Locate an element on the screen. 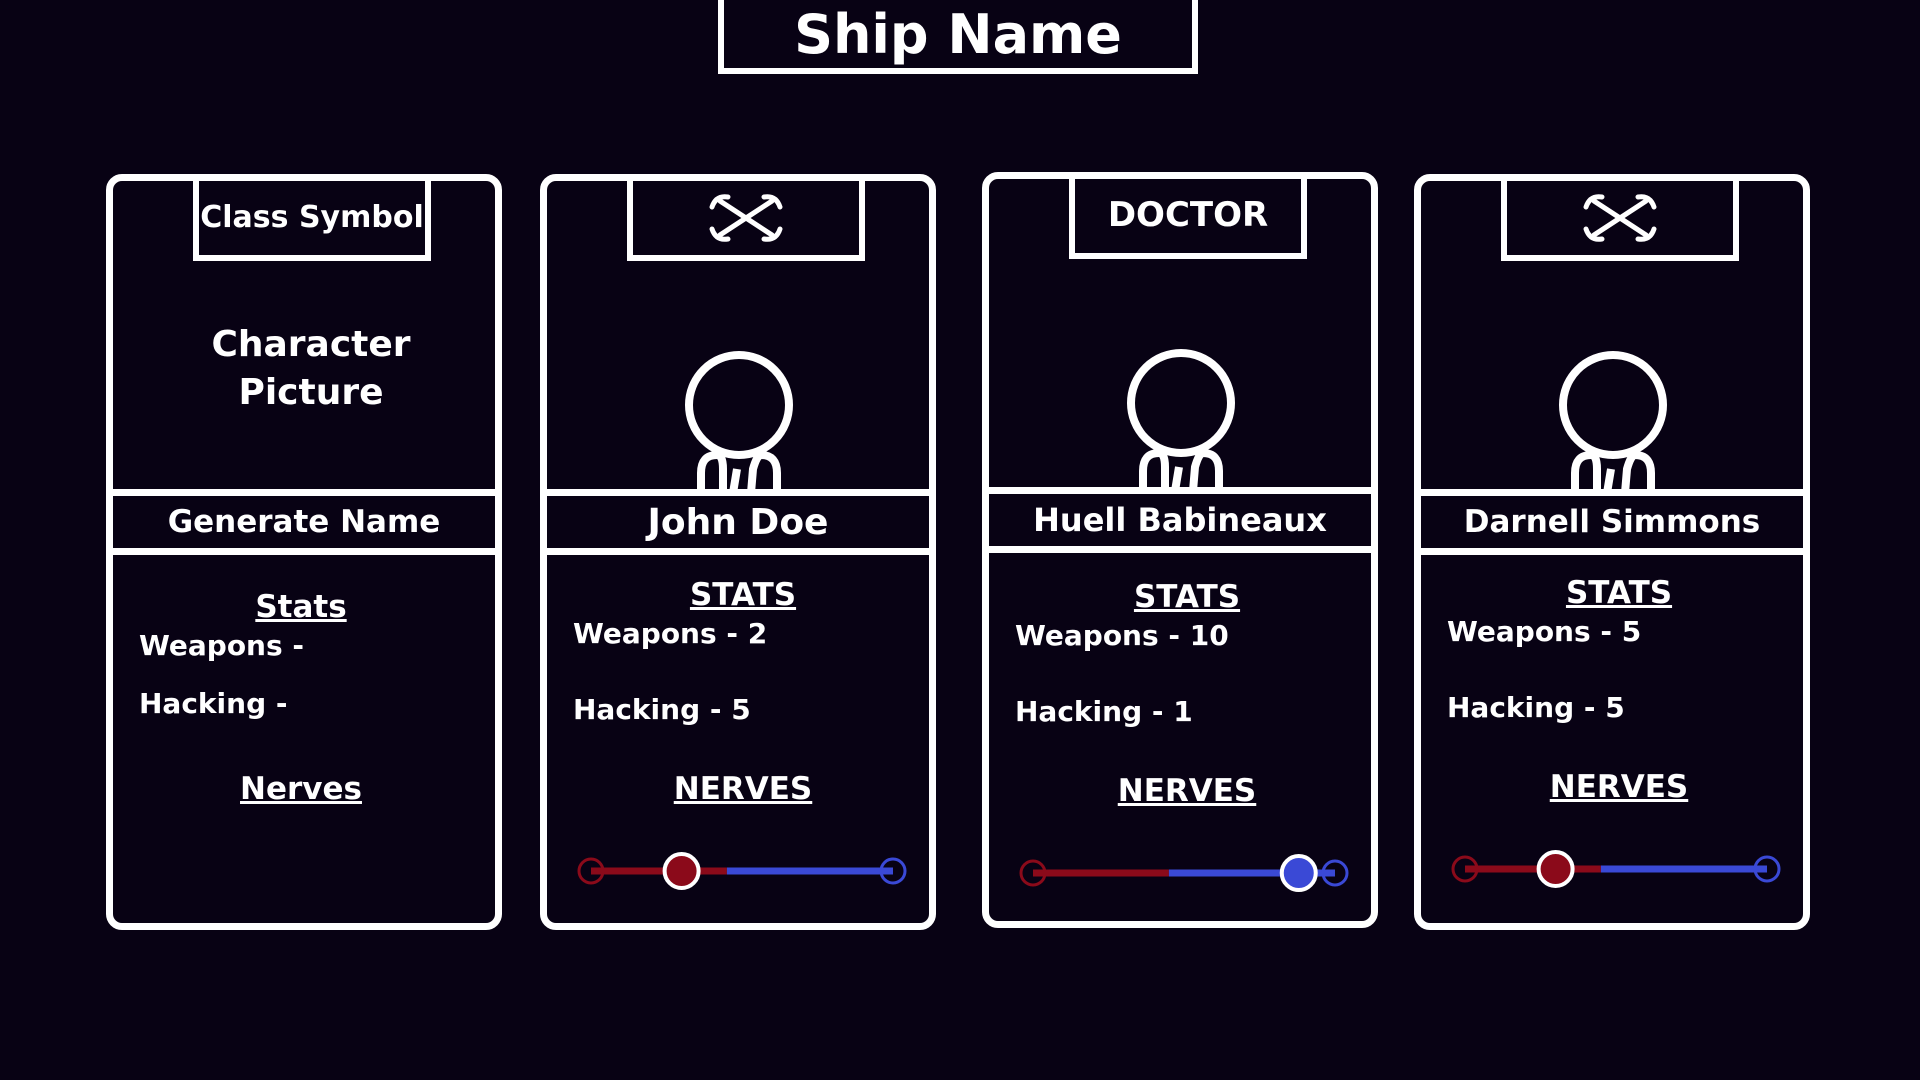 This screenshot has height=1080, width=1920. weapons-stat: Weapons - 5 is located at coordinates (1544, 631).